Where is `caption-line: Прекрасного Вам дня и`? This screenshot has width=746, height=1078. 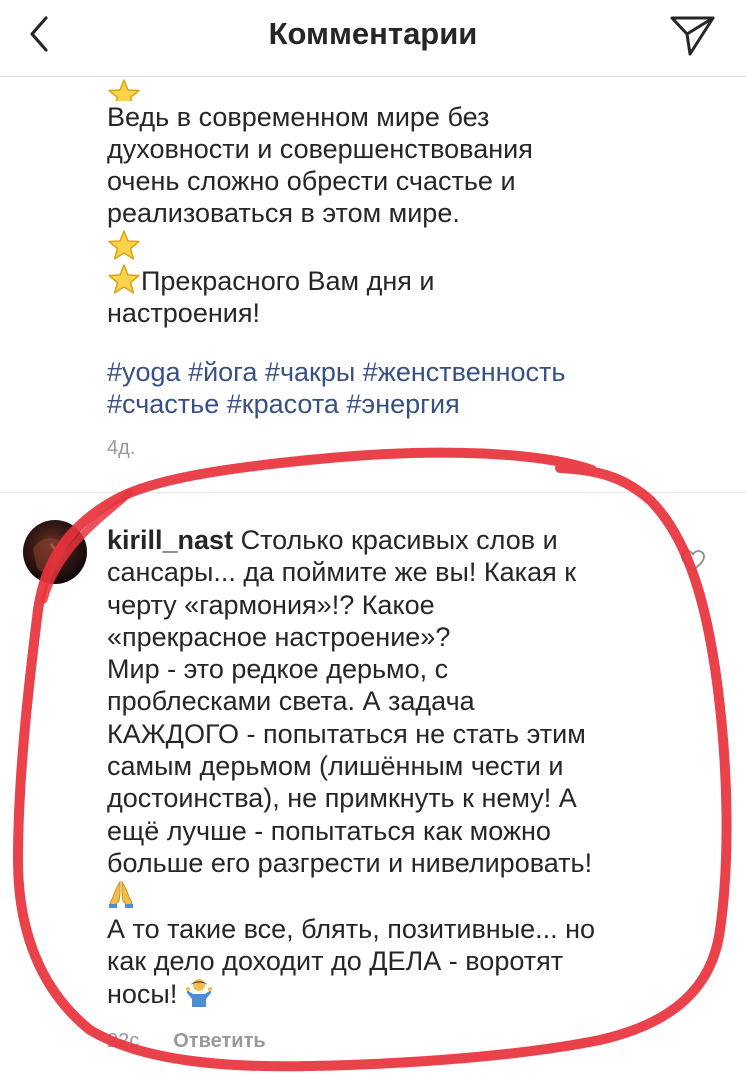 caption-line: Прекрасного Вам дня и is located at coordinates (387, 280).